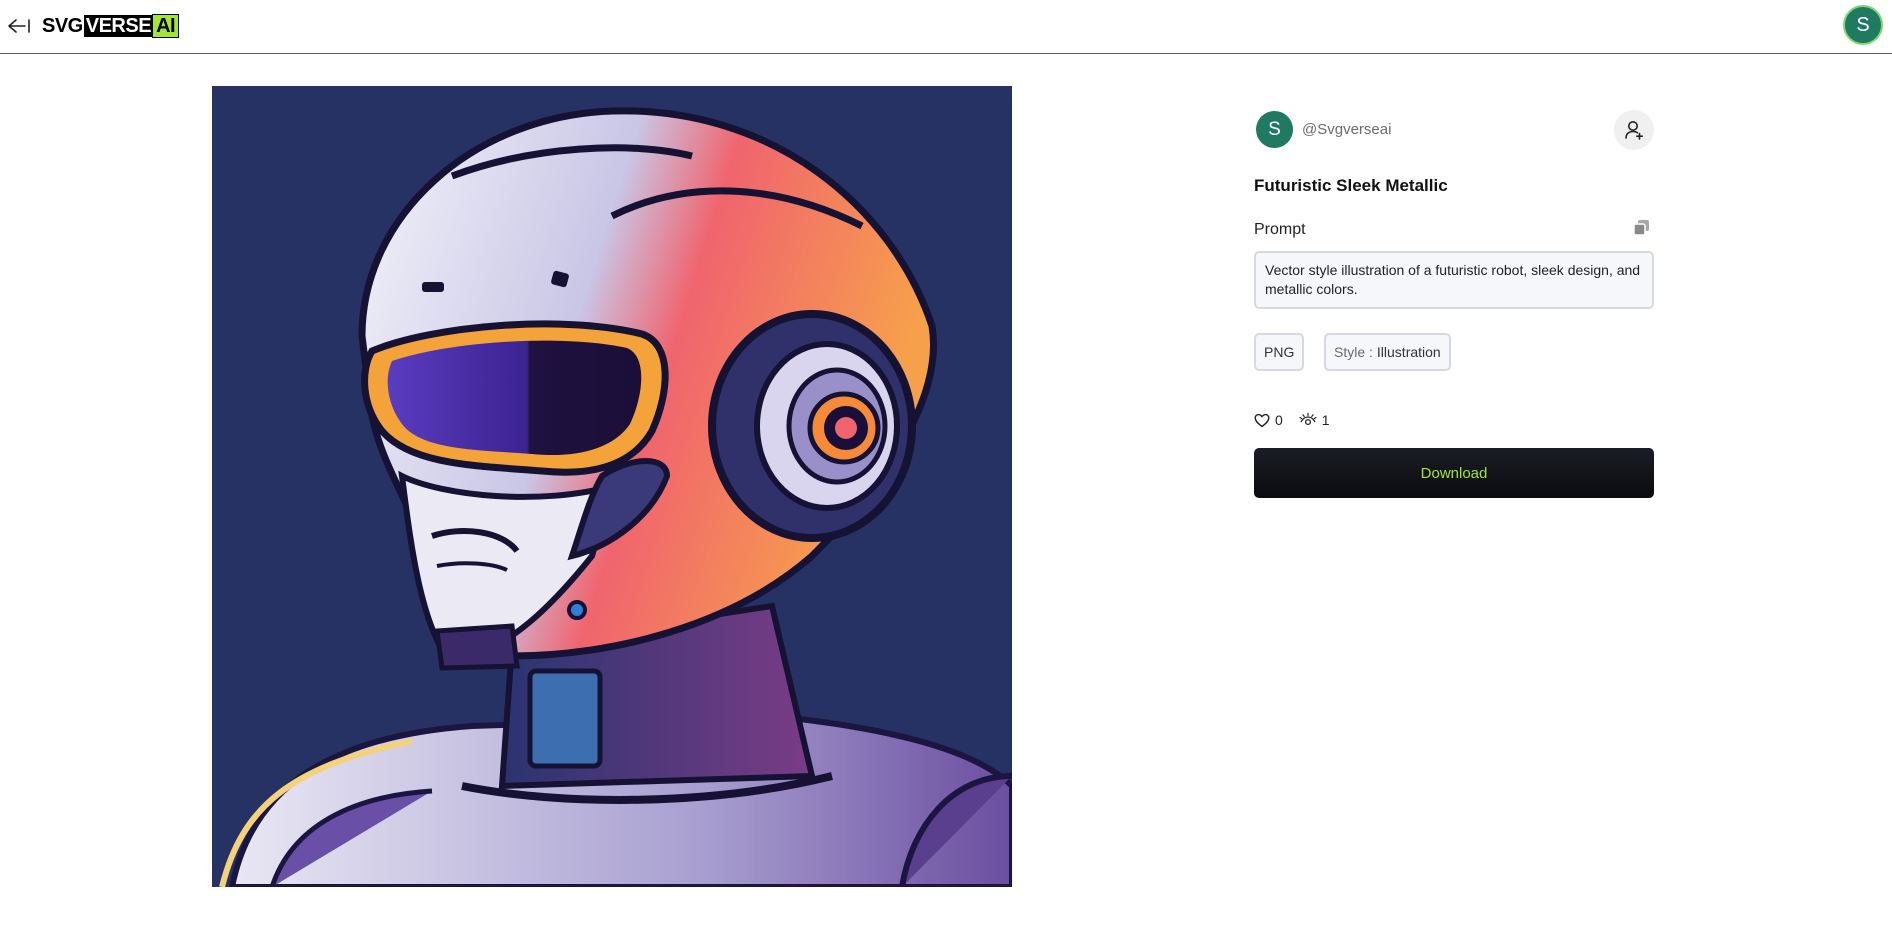 The image size is (1892, 943). I want to click on site-logo: SVG VERSE AI, so click(111, 26).